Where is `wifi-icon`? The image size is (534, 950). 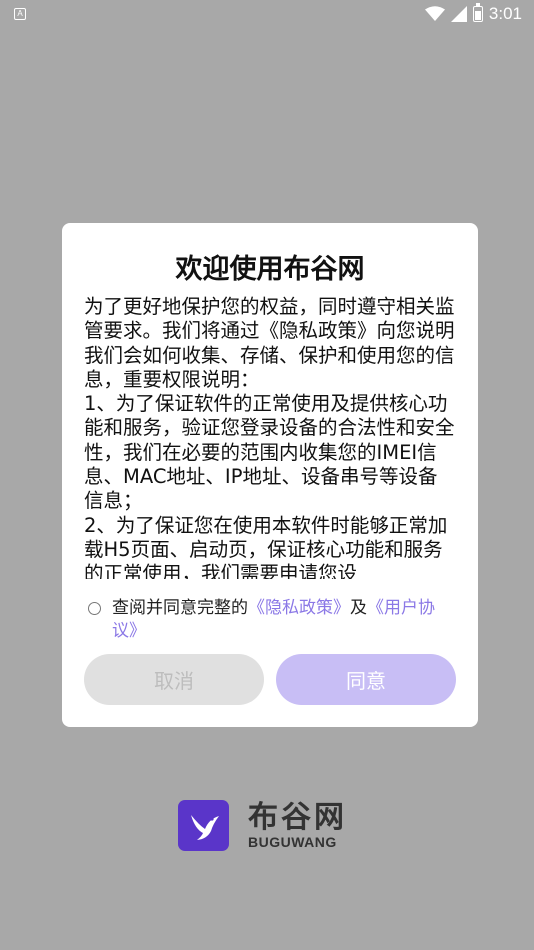
wifi-icon is located at coordinates (434, 13).